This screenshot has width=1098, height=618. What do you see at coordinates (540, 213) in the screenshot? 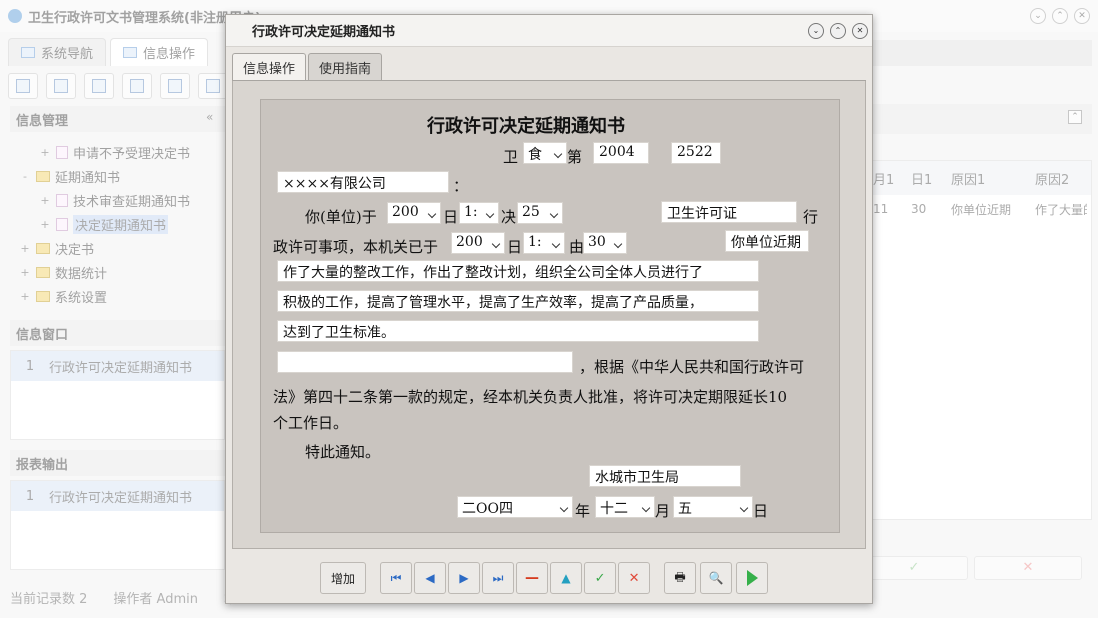
I see `apply-day-select: 25` at bounding box center [540, 213].